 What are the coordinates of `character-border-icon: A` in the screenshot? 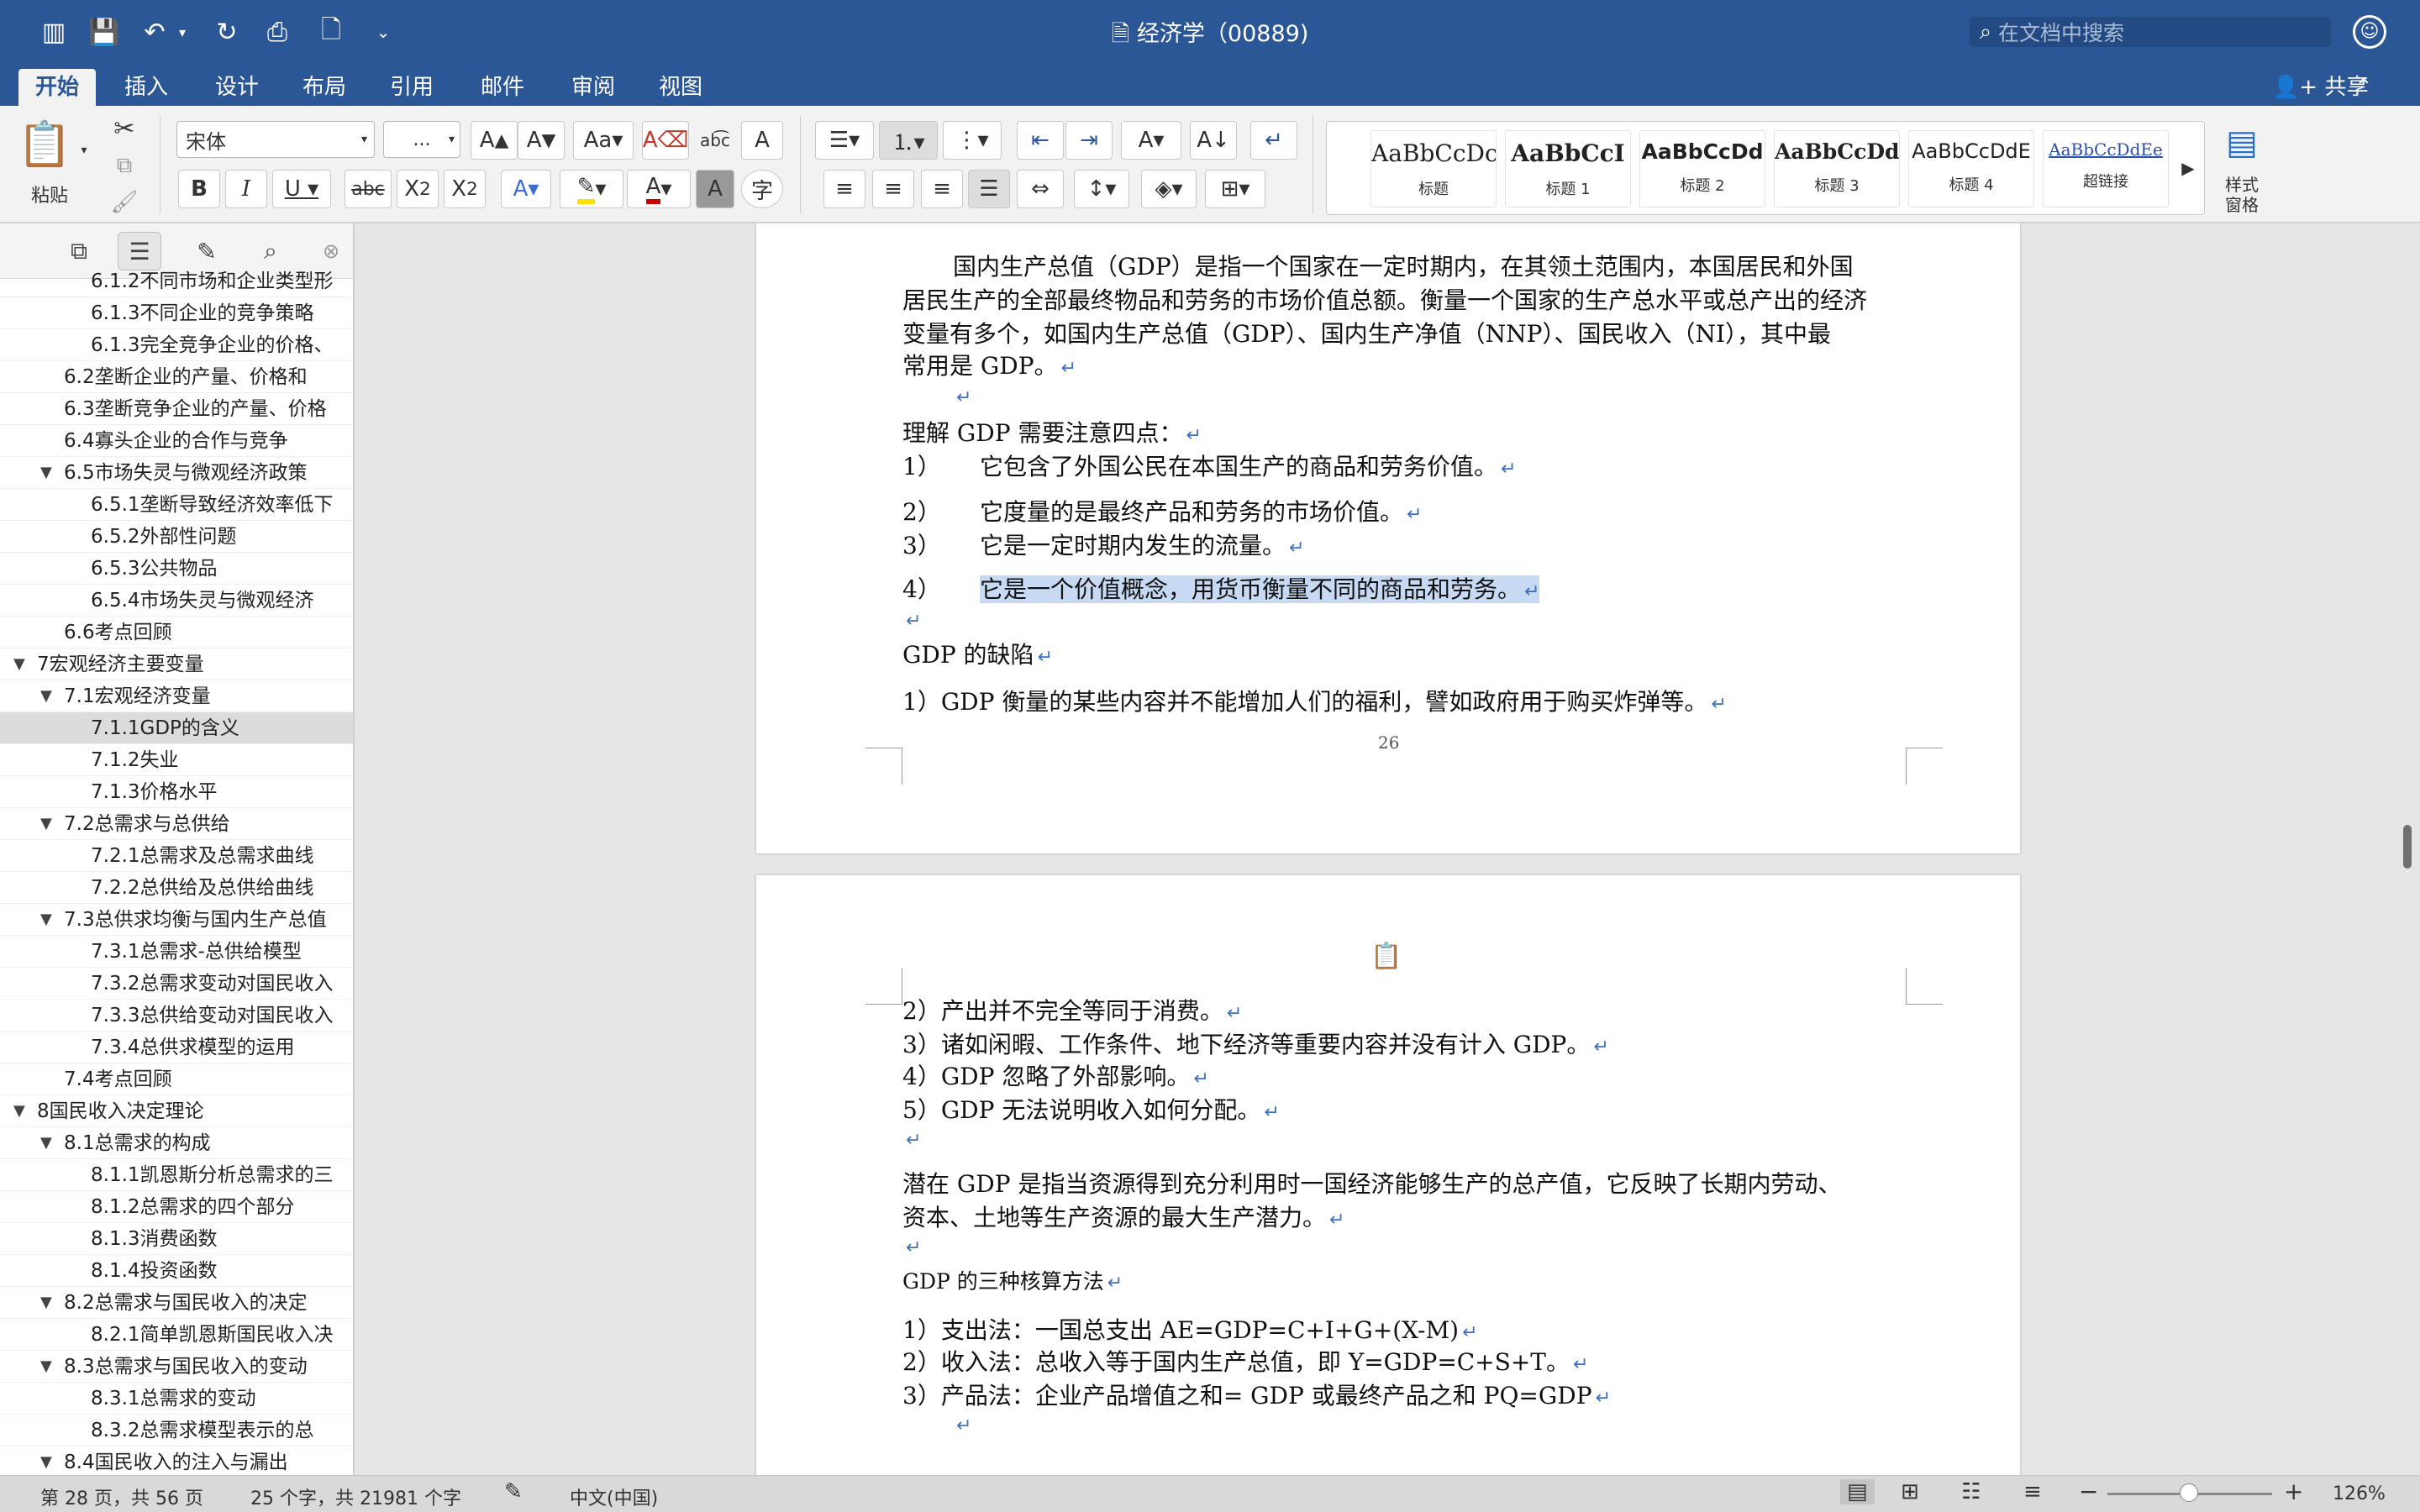 It's located at (762, 140).